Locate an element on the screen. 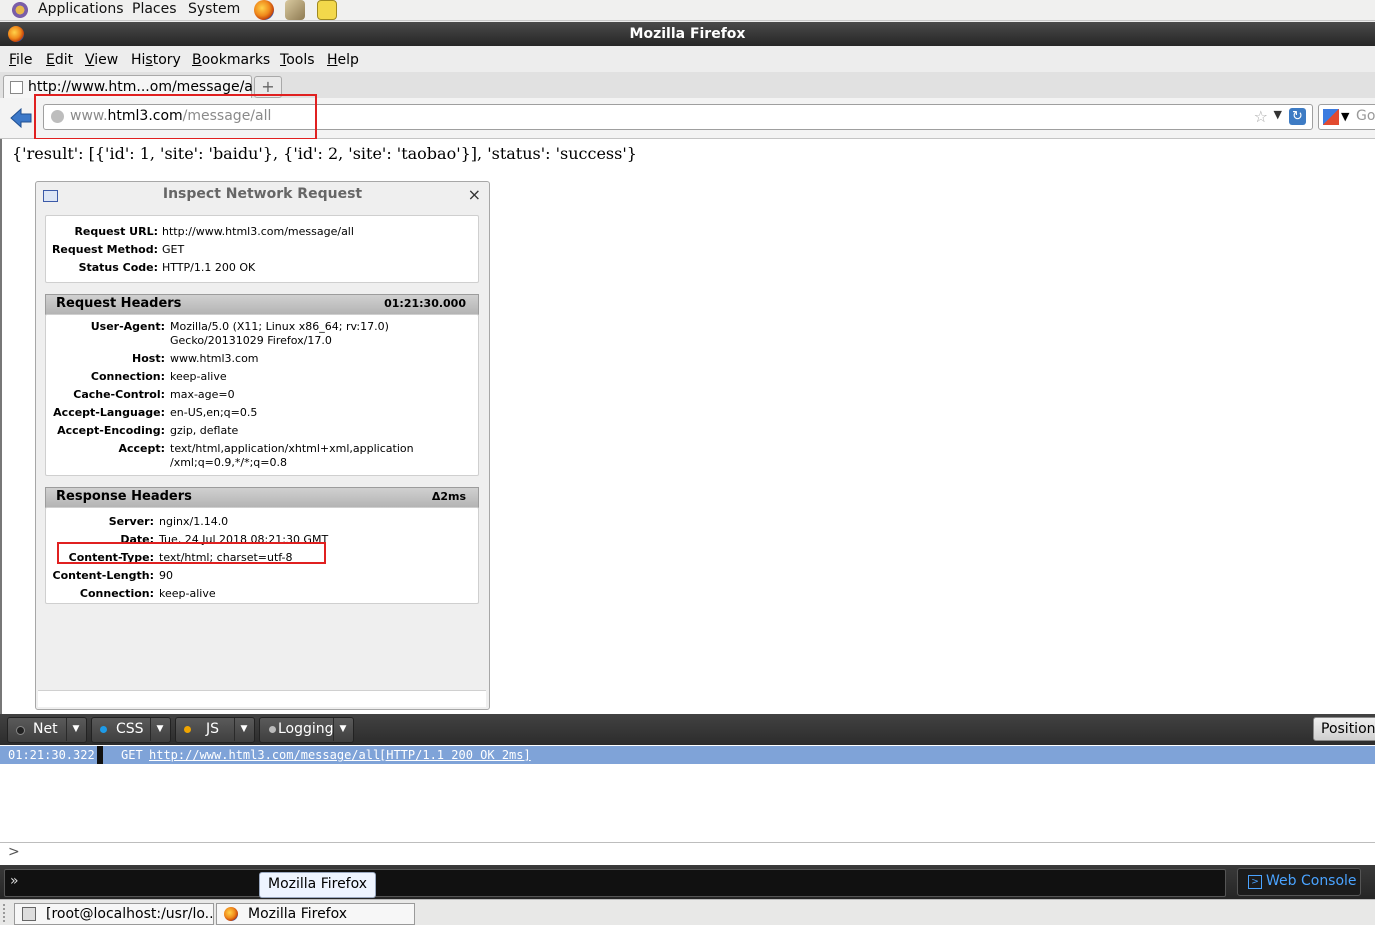 The width and height of the screenshot is (1375, 925). console-icon: > is located at coordinates (1255, 882).